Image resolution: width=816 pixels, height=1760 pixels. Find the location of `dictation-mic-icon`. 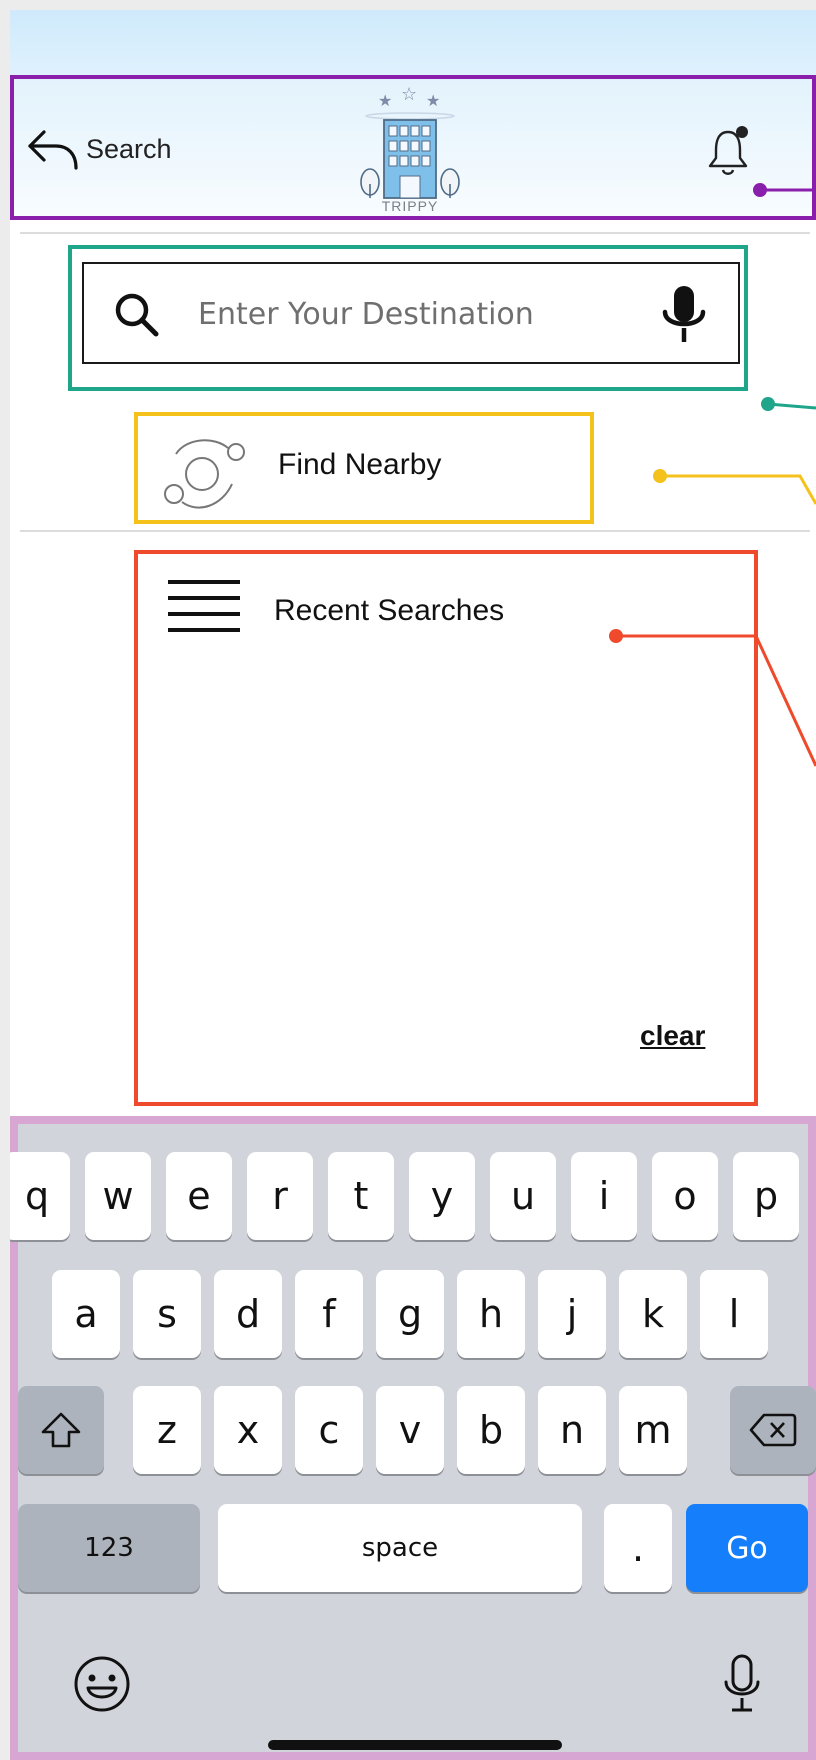

dictation-mic-icon is located at coordinates (742, 1684).